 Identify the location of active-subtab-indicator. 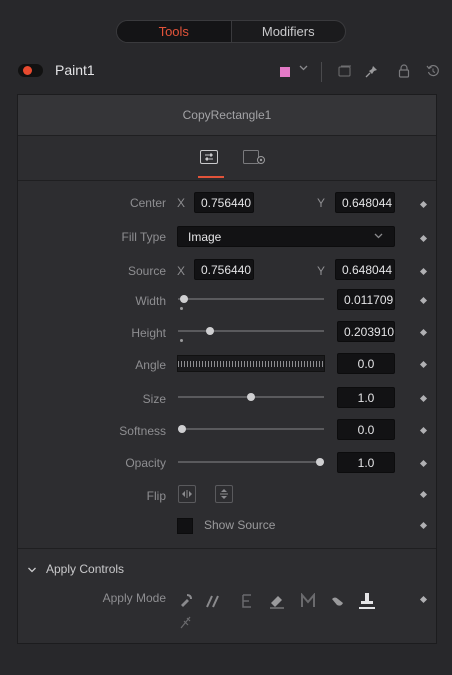
(211, 177).